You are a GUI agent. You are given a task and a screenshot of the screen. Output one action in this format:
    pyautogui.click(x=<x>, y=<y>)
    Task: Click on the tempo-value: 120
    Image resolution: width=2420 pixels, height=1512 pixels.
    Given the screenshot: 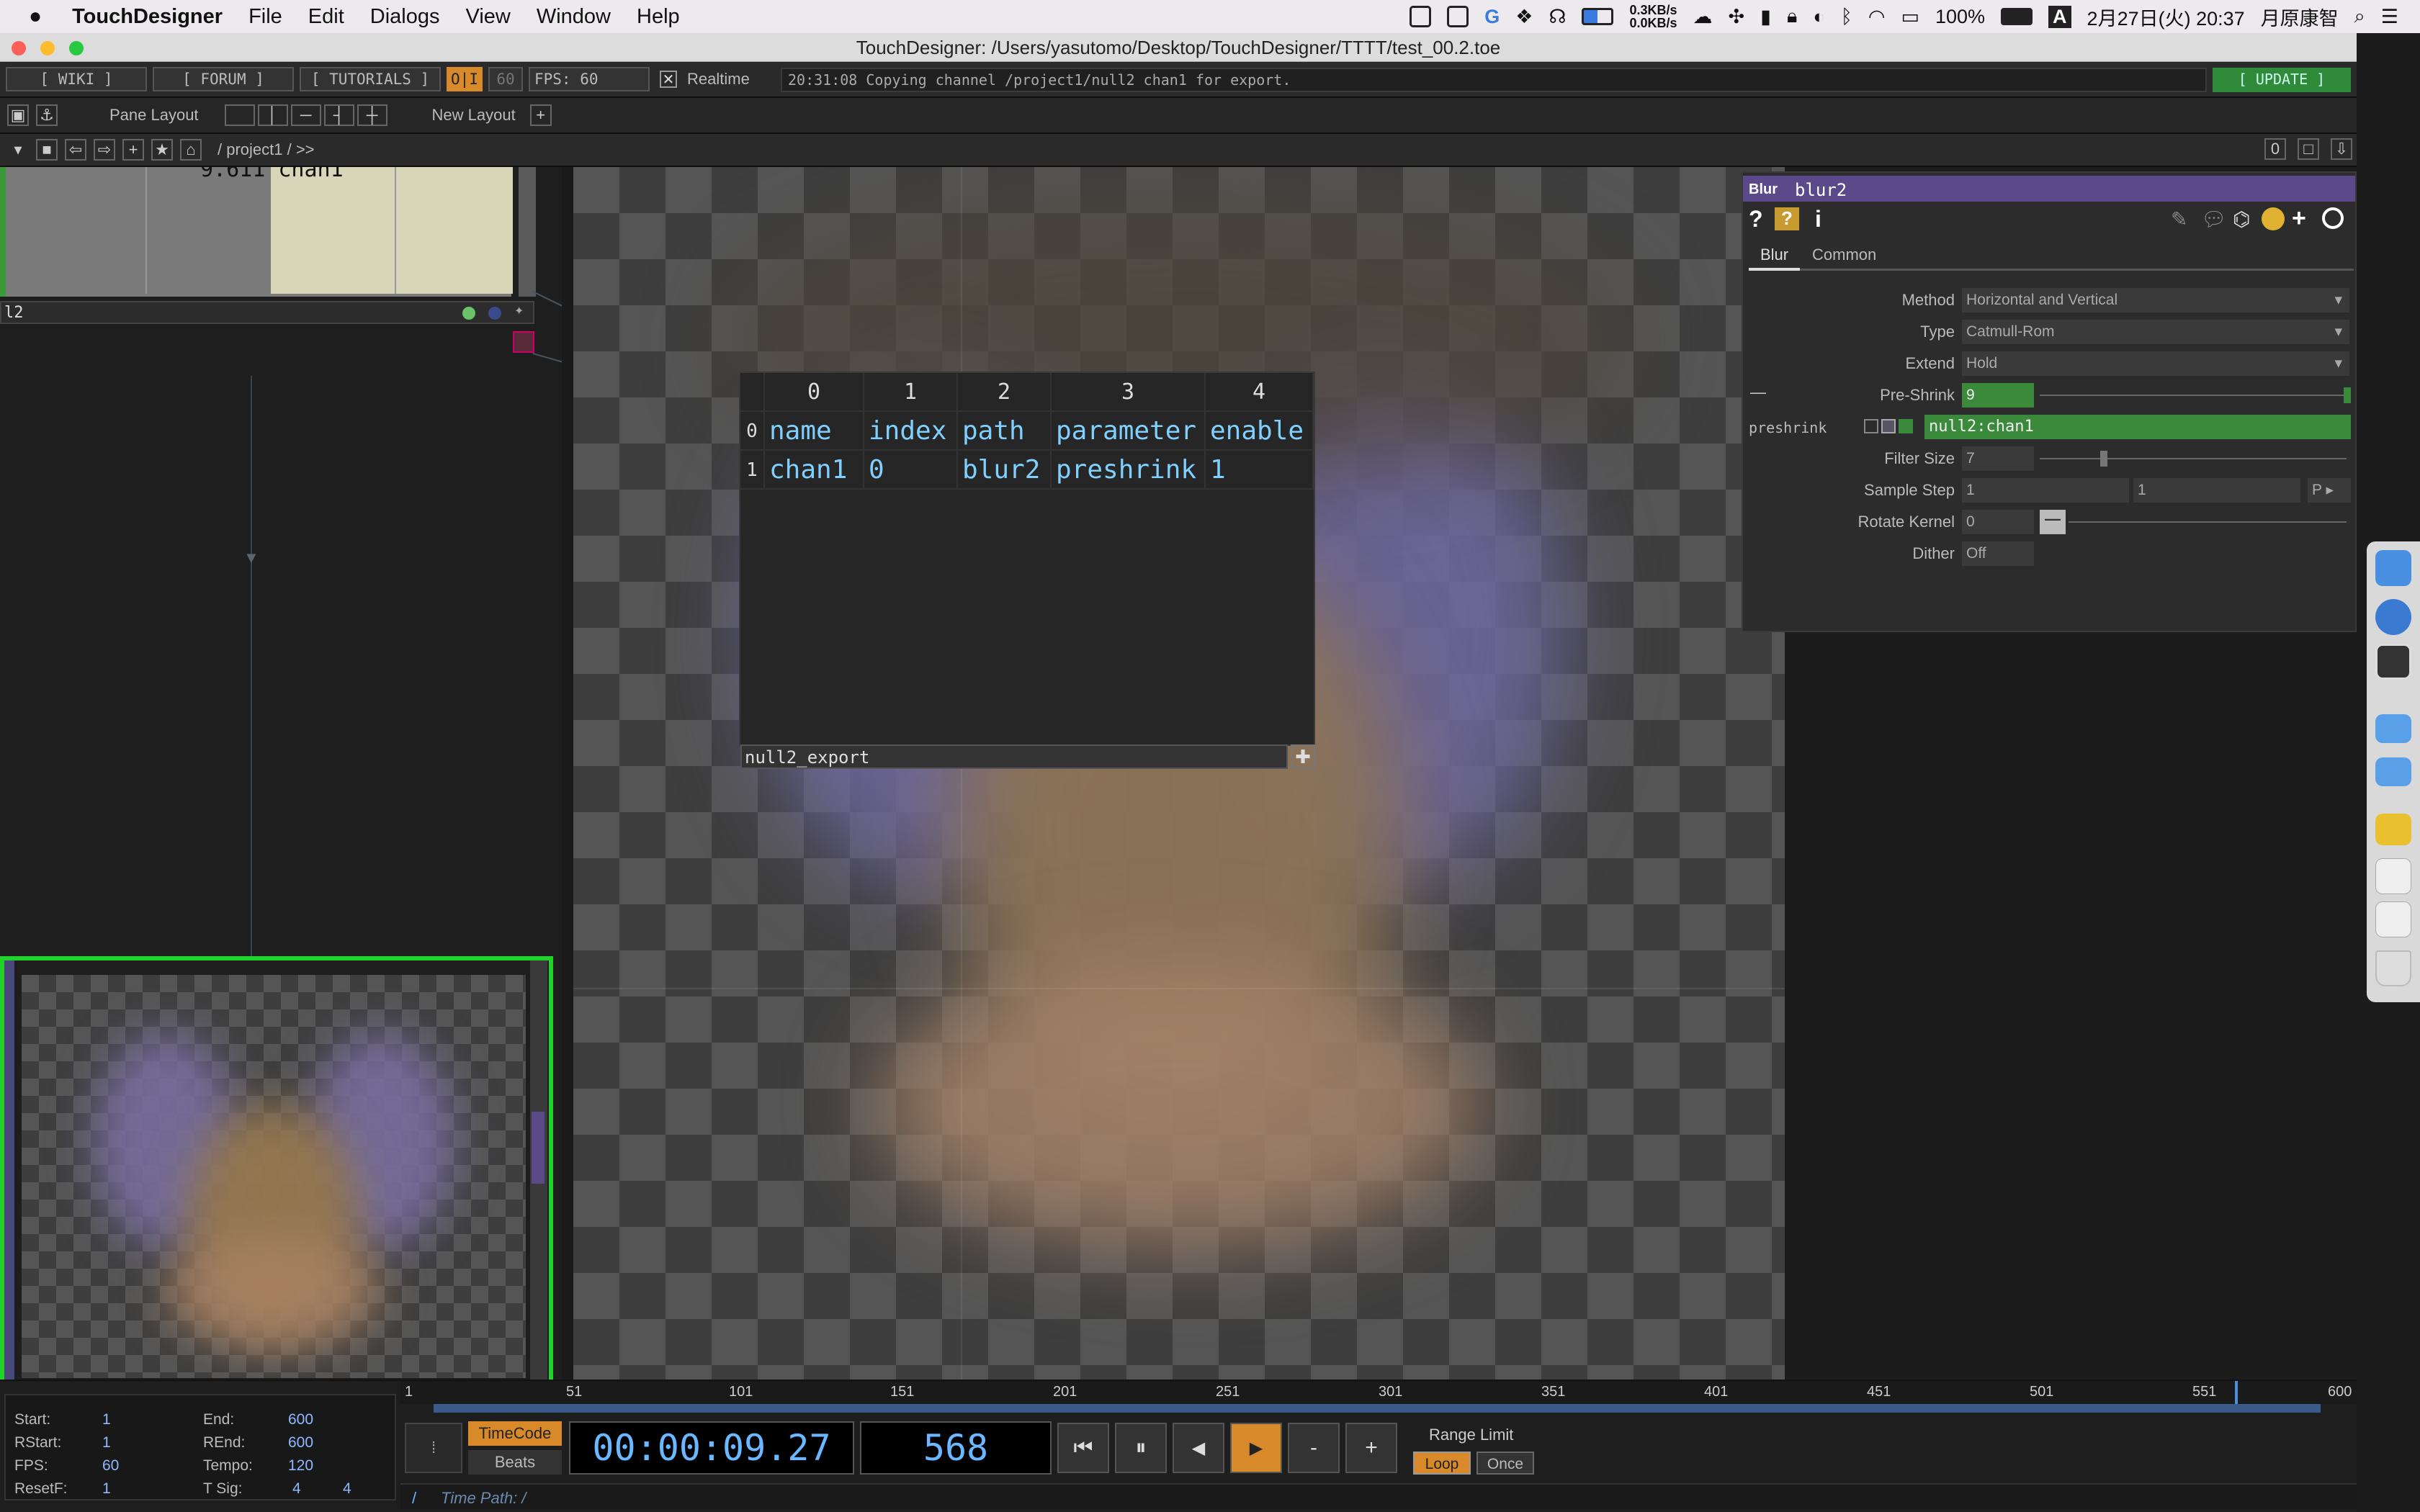 What is the action you would take?
    pyautogui.click(x=300, y=1466)
    